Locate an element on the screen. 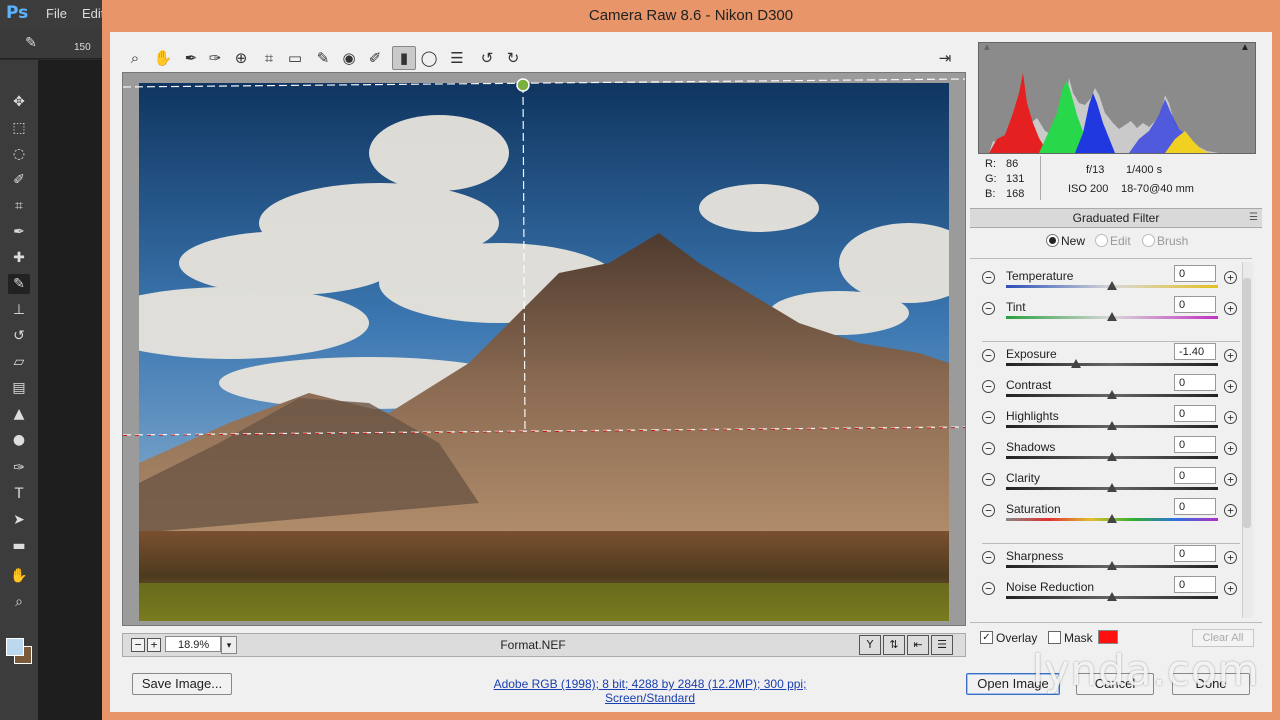 The image size is (1280, 720). path-select-tool-icon: ➤ is located at coordinates (19, 520).